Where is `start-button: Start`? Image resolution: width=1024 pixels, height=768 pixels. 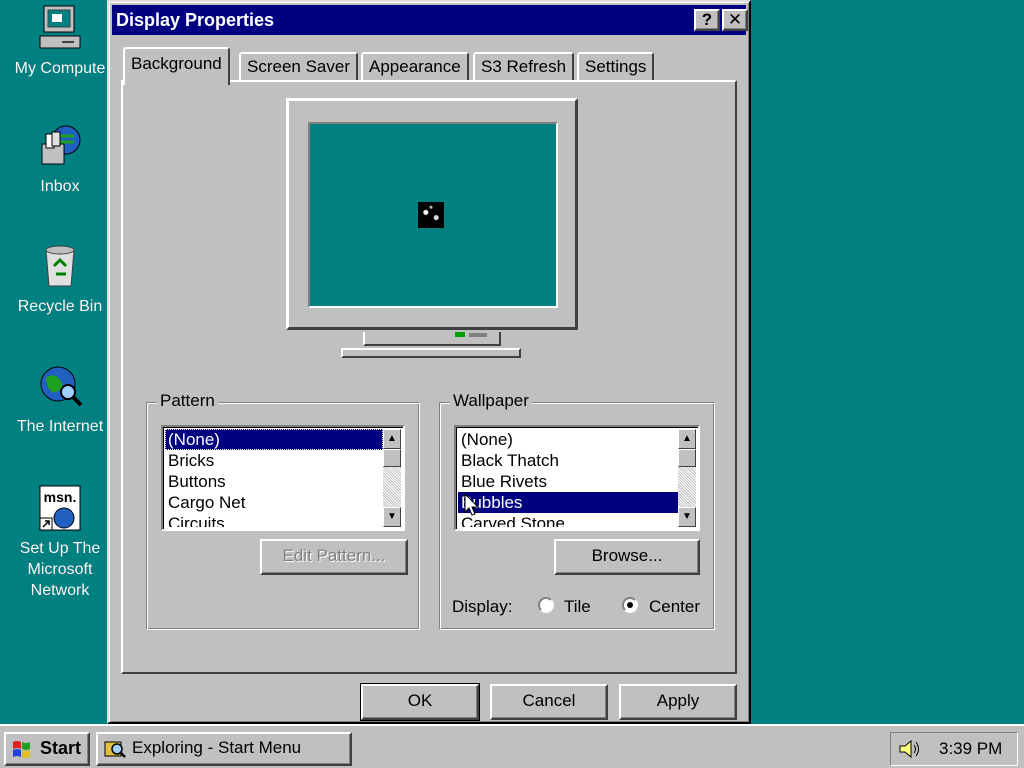
start-button: Start is located at coordinates (47, 749).